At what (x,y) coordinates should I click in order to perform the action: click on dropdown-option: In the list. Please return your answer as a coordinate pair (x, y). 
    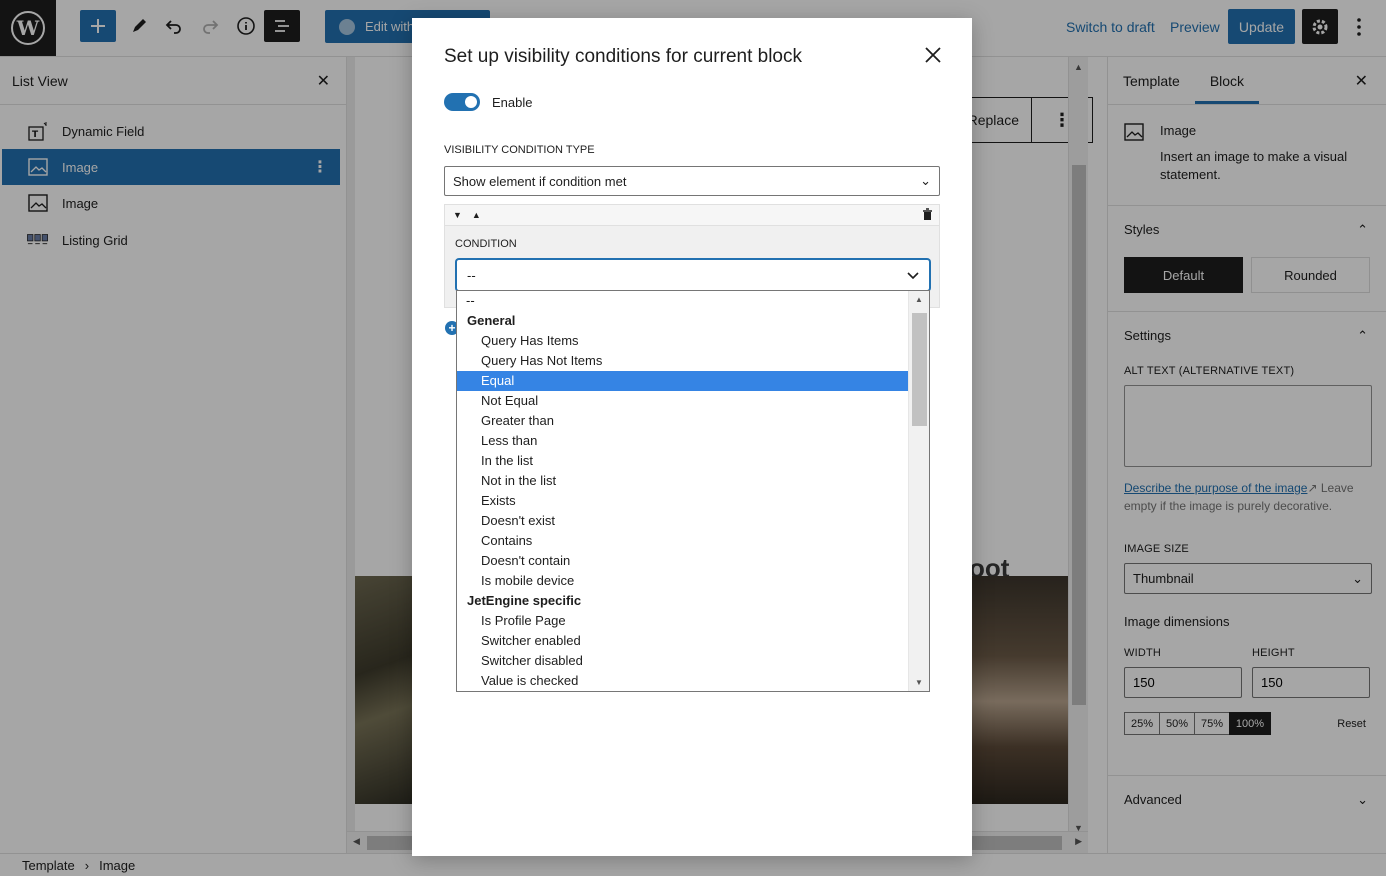
    Looking at the image, I should click on (682, 461).